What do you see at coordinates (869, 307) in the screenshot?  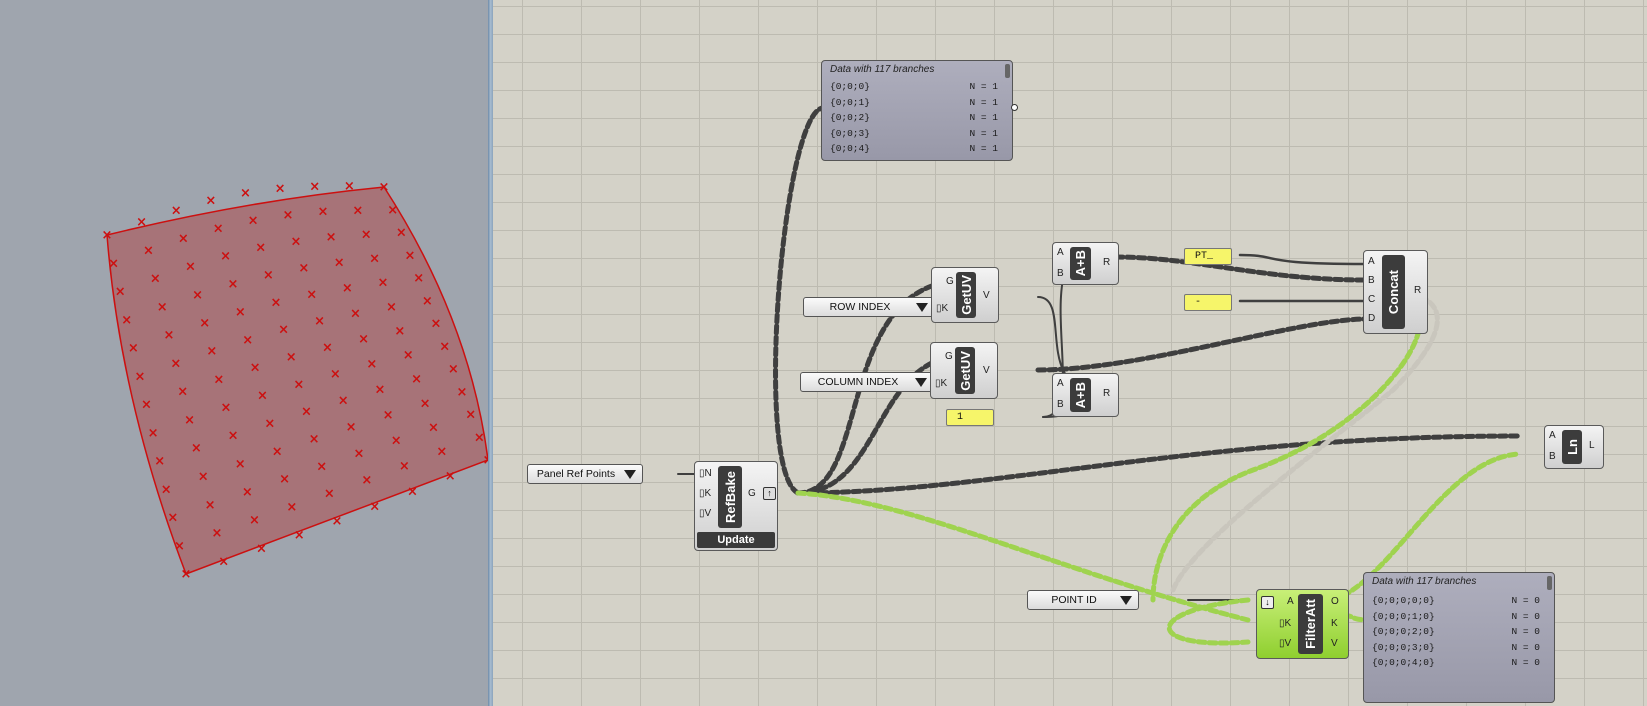 I see `value-list-row-index: ROW INDEX` at bounding box center [869, 307].